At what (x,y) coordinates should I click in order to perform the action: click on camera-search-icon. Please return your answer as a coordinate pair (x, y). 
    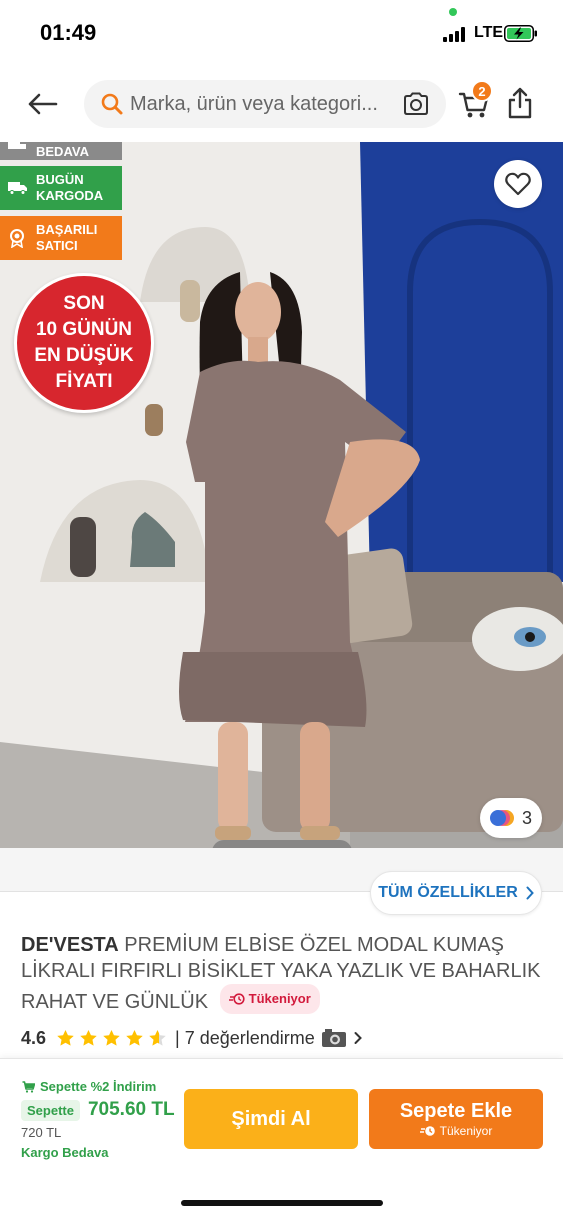
    Looking at the image, I should click on (416, 104).